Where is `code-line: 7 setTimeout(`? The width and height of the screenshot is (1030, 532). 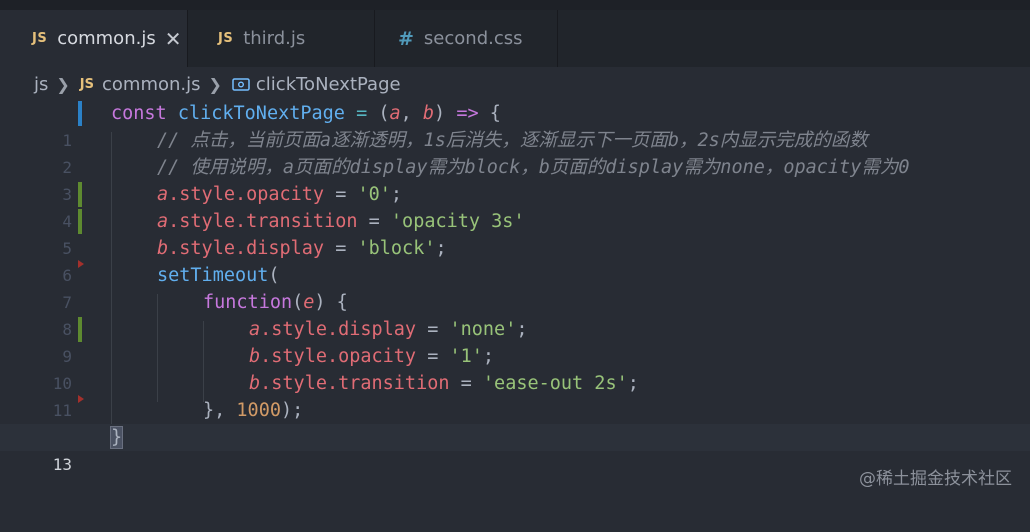 code-line: 7 setTimeout( is located at coordinates (515, 286).